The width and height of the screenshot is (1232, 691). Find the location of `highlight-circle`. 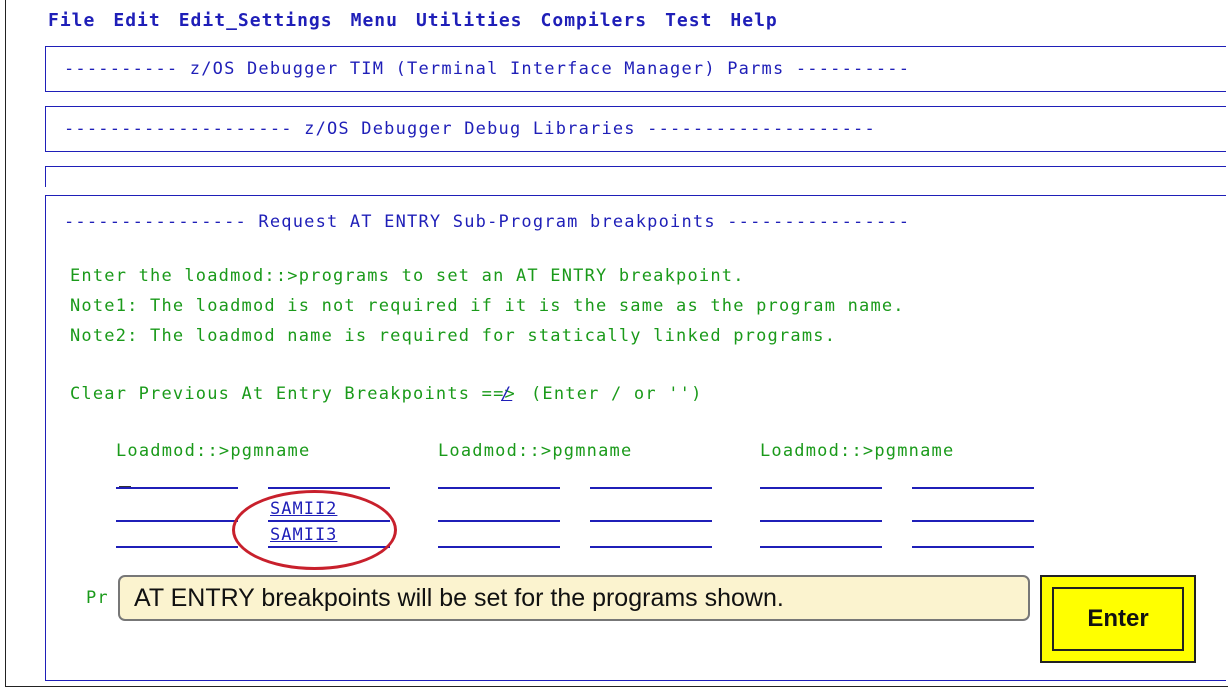

highlight-circle is located at coordinates (314, 530).